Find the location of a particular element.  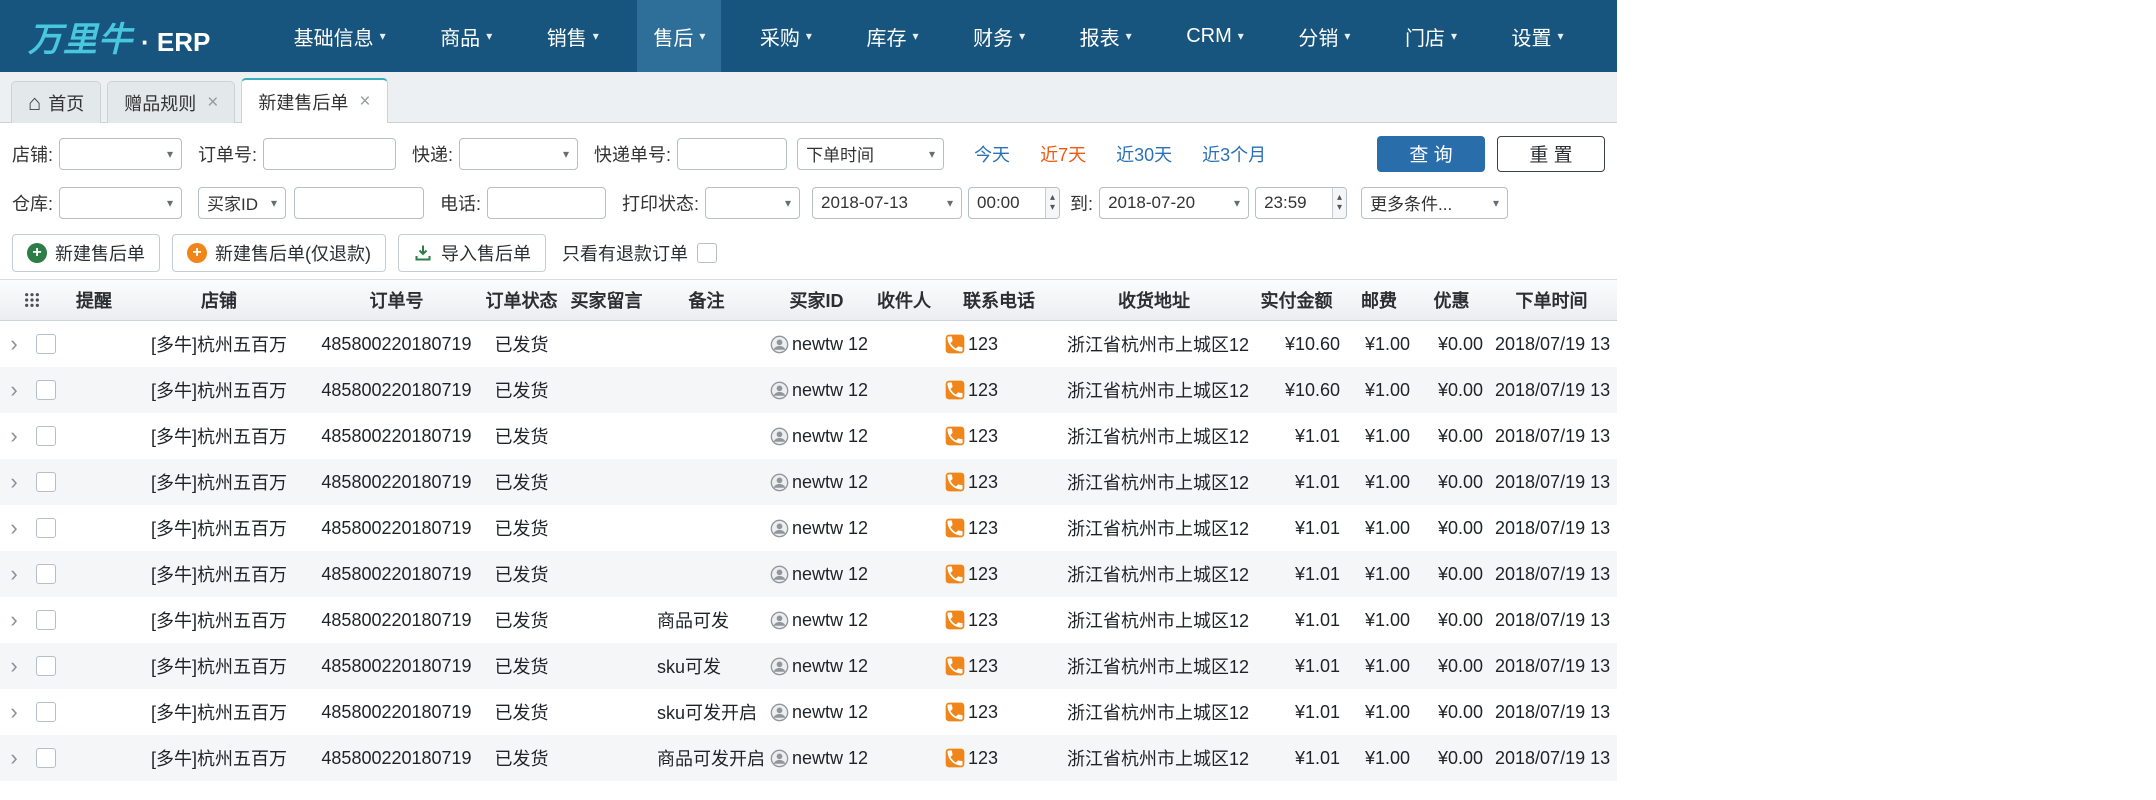

nav-item-7: 报表 ▾ is located at coordinates (1106, 36).